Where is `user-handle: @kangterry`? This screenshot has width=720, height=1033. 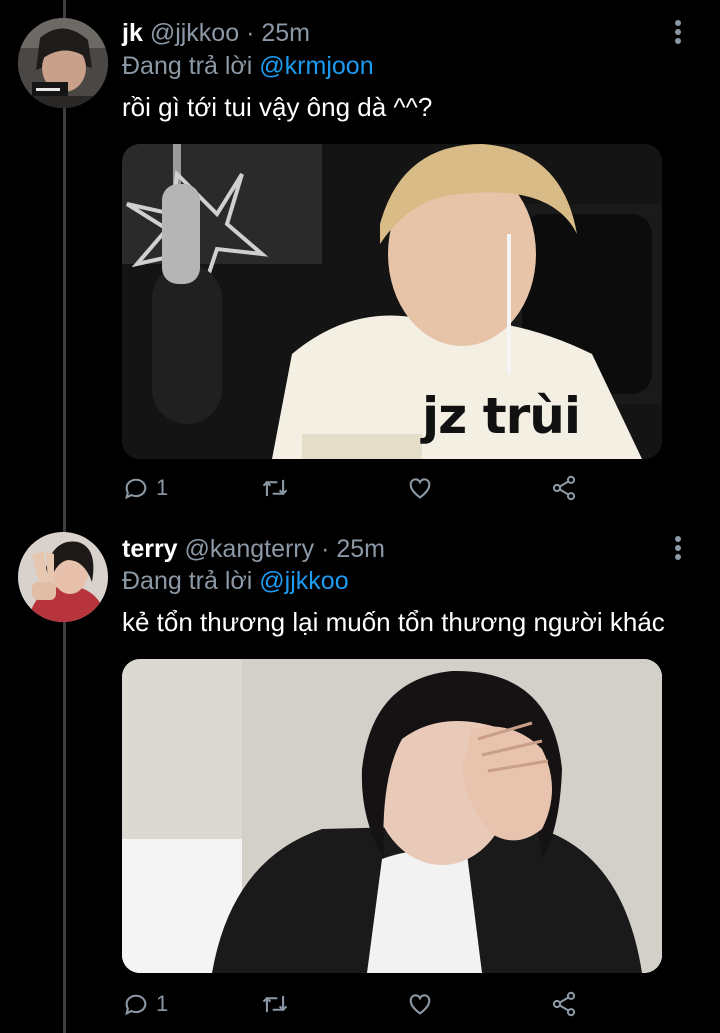 user-handle: @kangterry is located at coordinates (250, 549).